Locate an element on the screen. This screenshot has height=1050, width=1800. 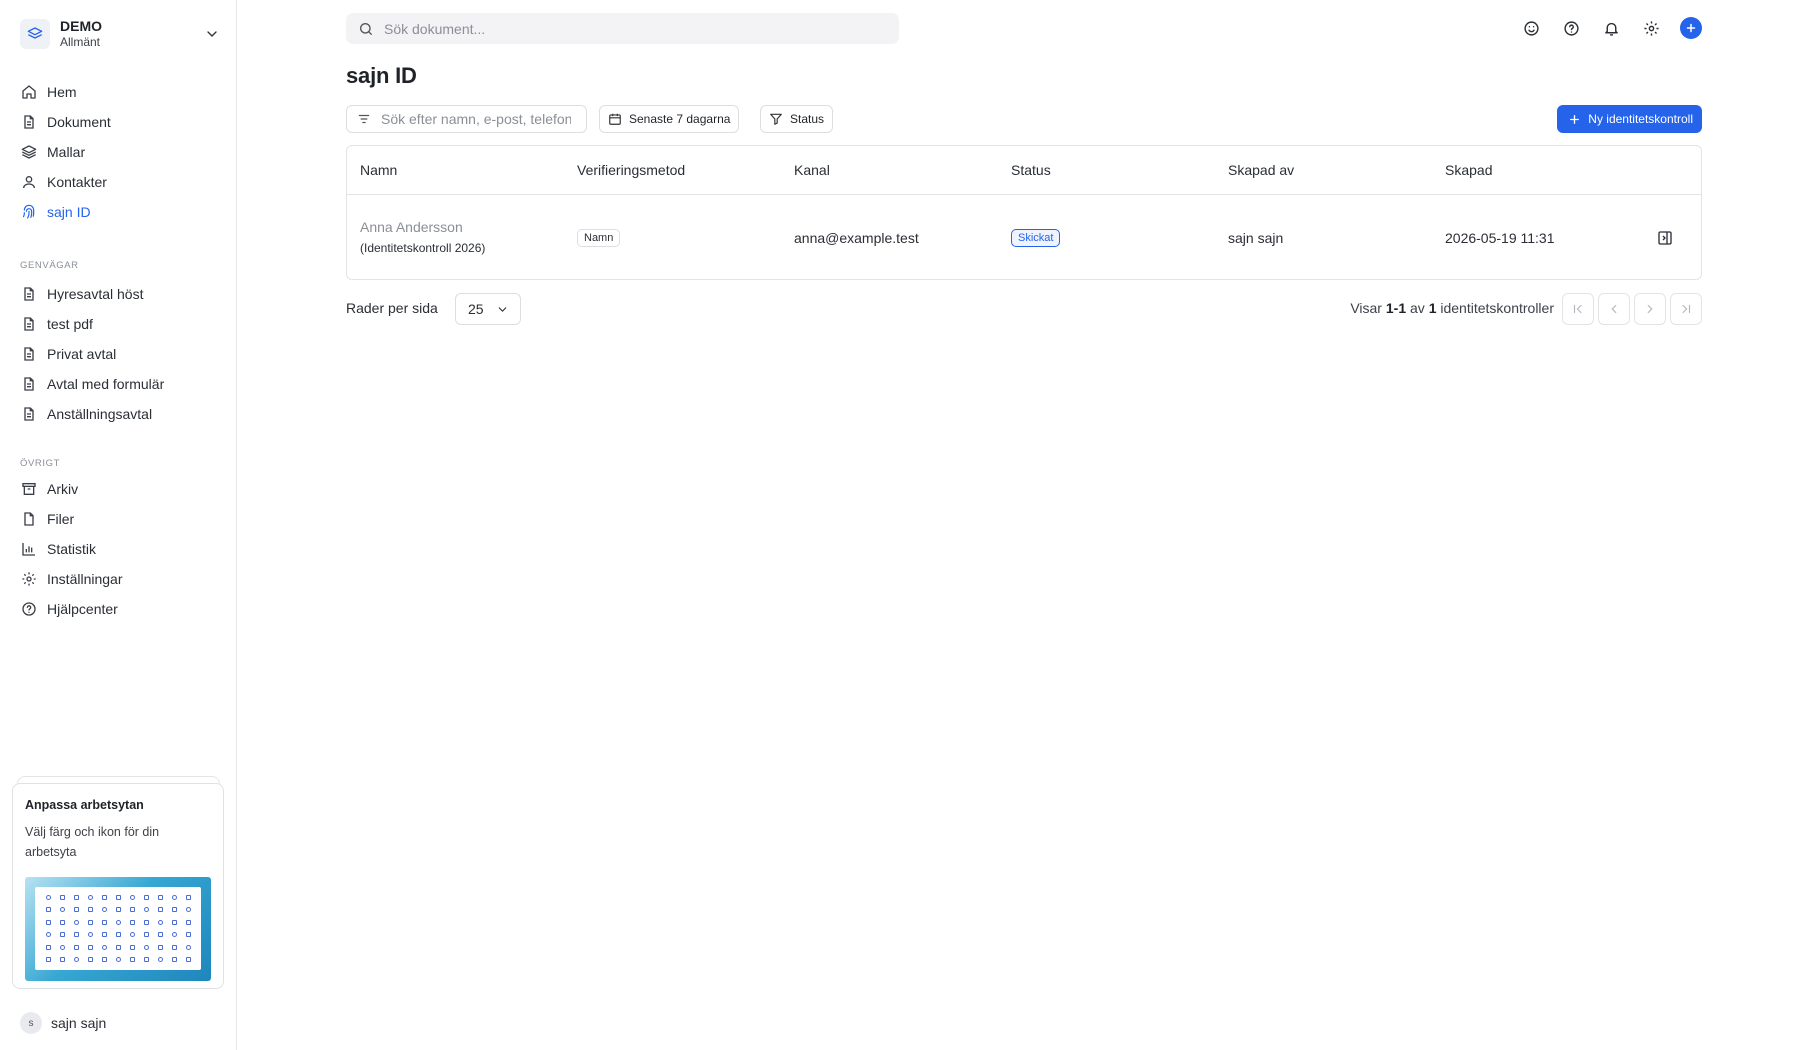
archive-icon is located at coordinates (28, 489).